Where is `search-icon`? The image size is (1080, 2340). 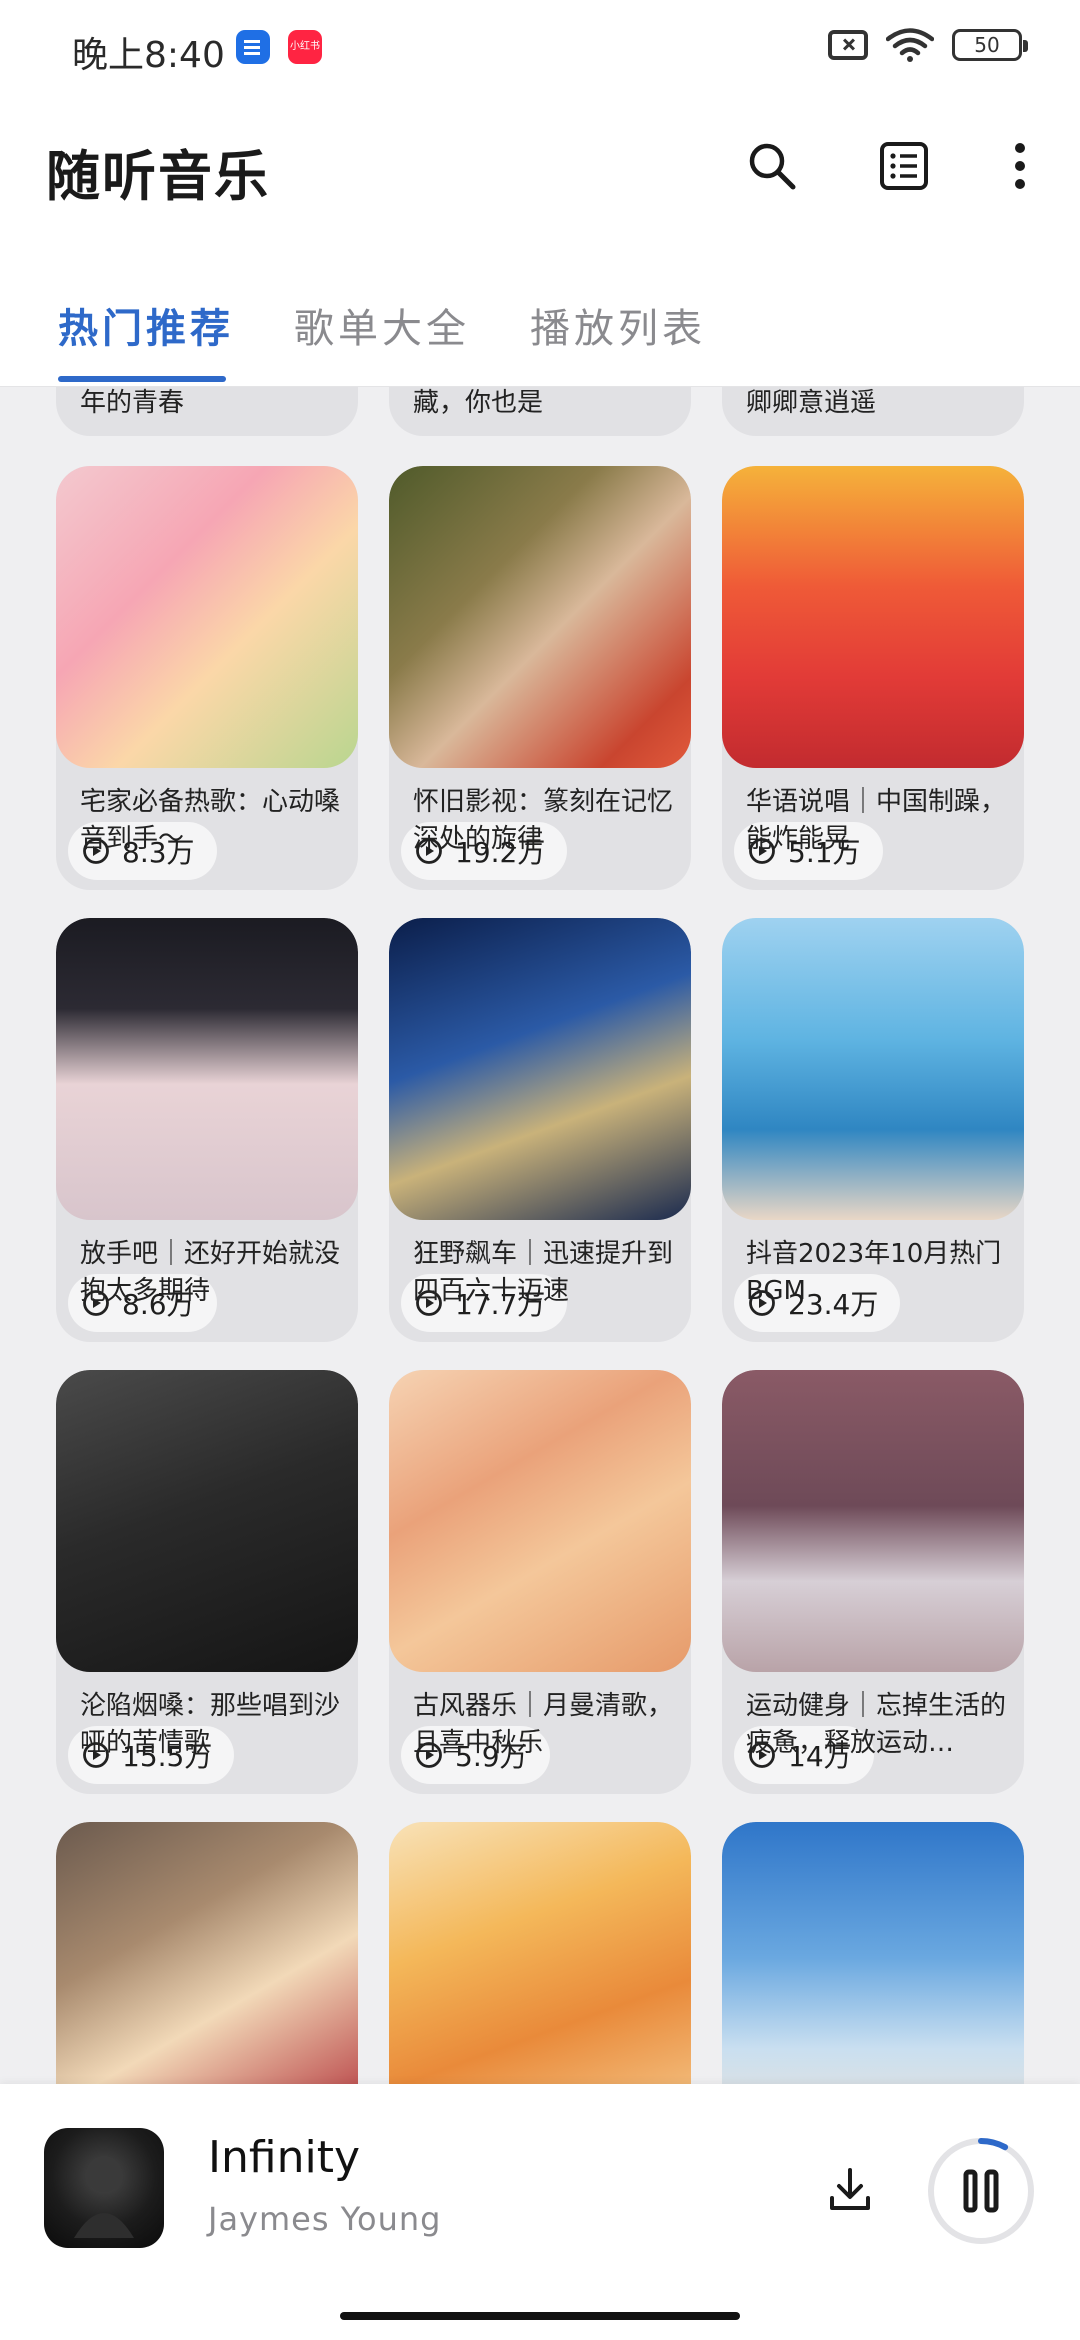
search-icon is located at coordinates (772, 166).